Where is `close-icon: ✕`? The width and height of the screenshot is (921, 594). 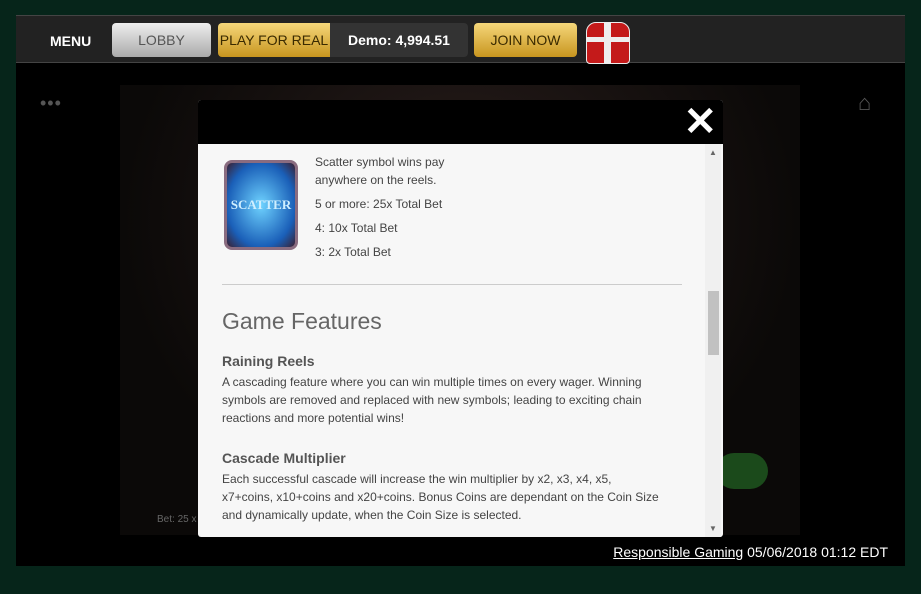
close-icon: ✕ is located at coordinates (700, 122).